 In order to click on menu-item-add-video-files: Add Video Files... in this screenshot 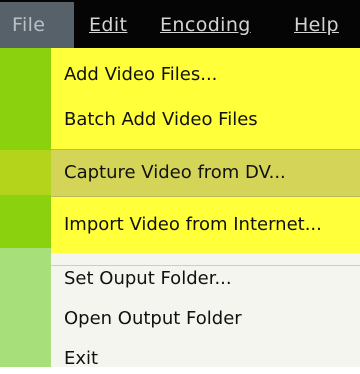, I will do `click(140, 75)`.